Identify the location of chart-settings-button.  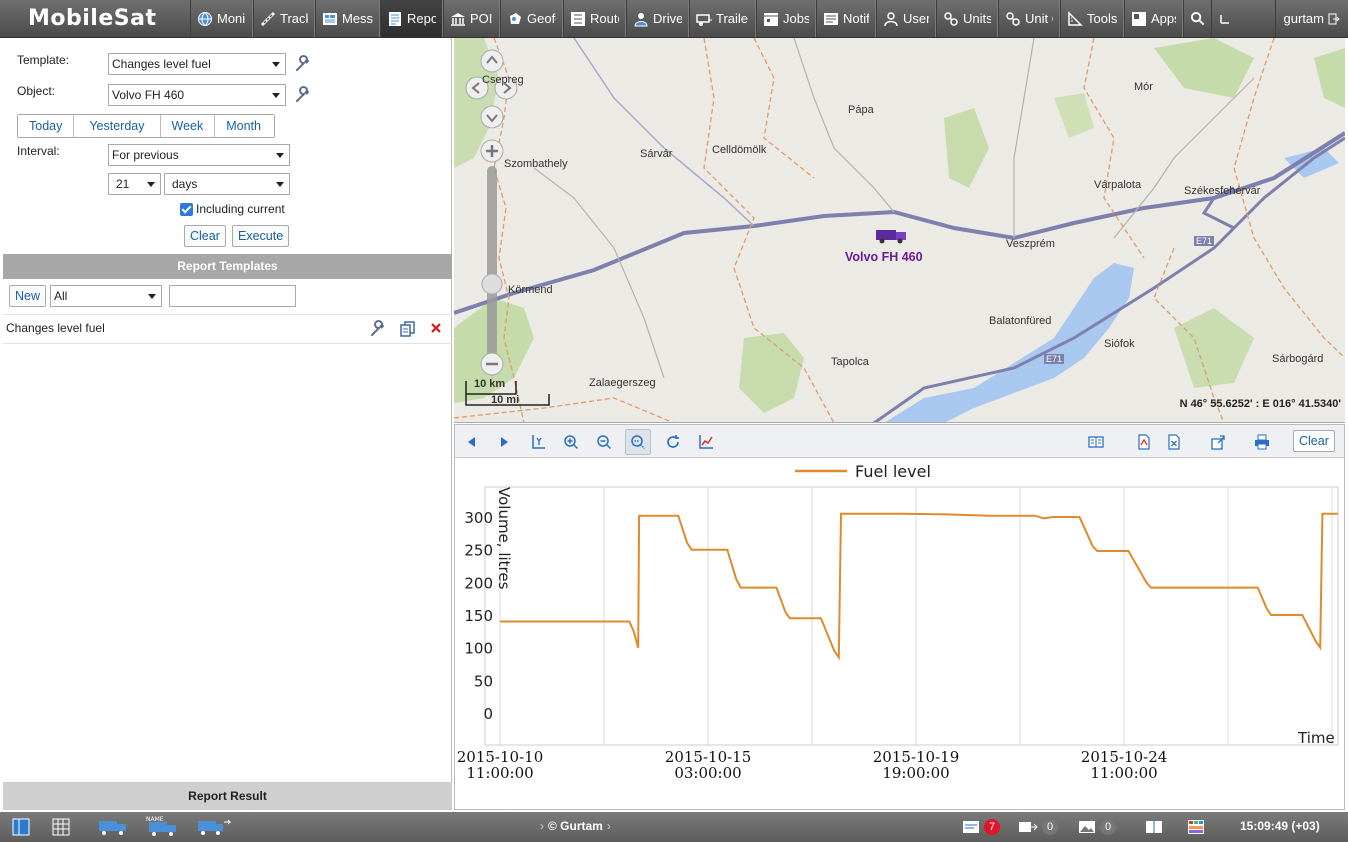
(706, 442).